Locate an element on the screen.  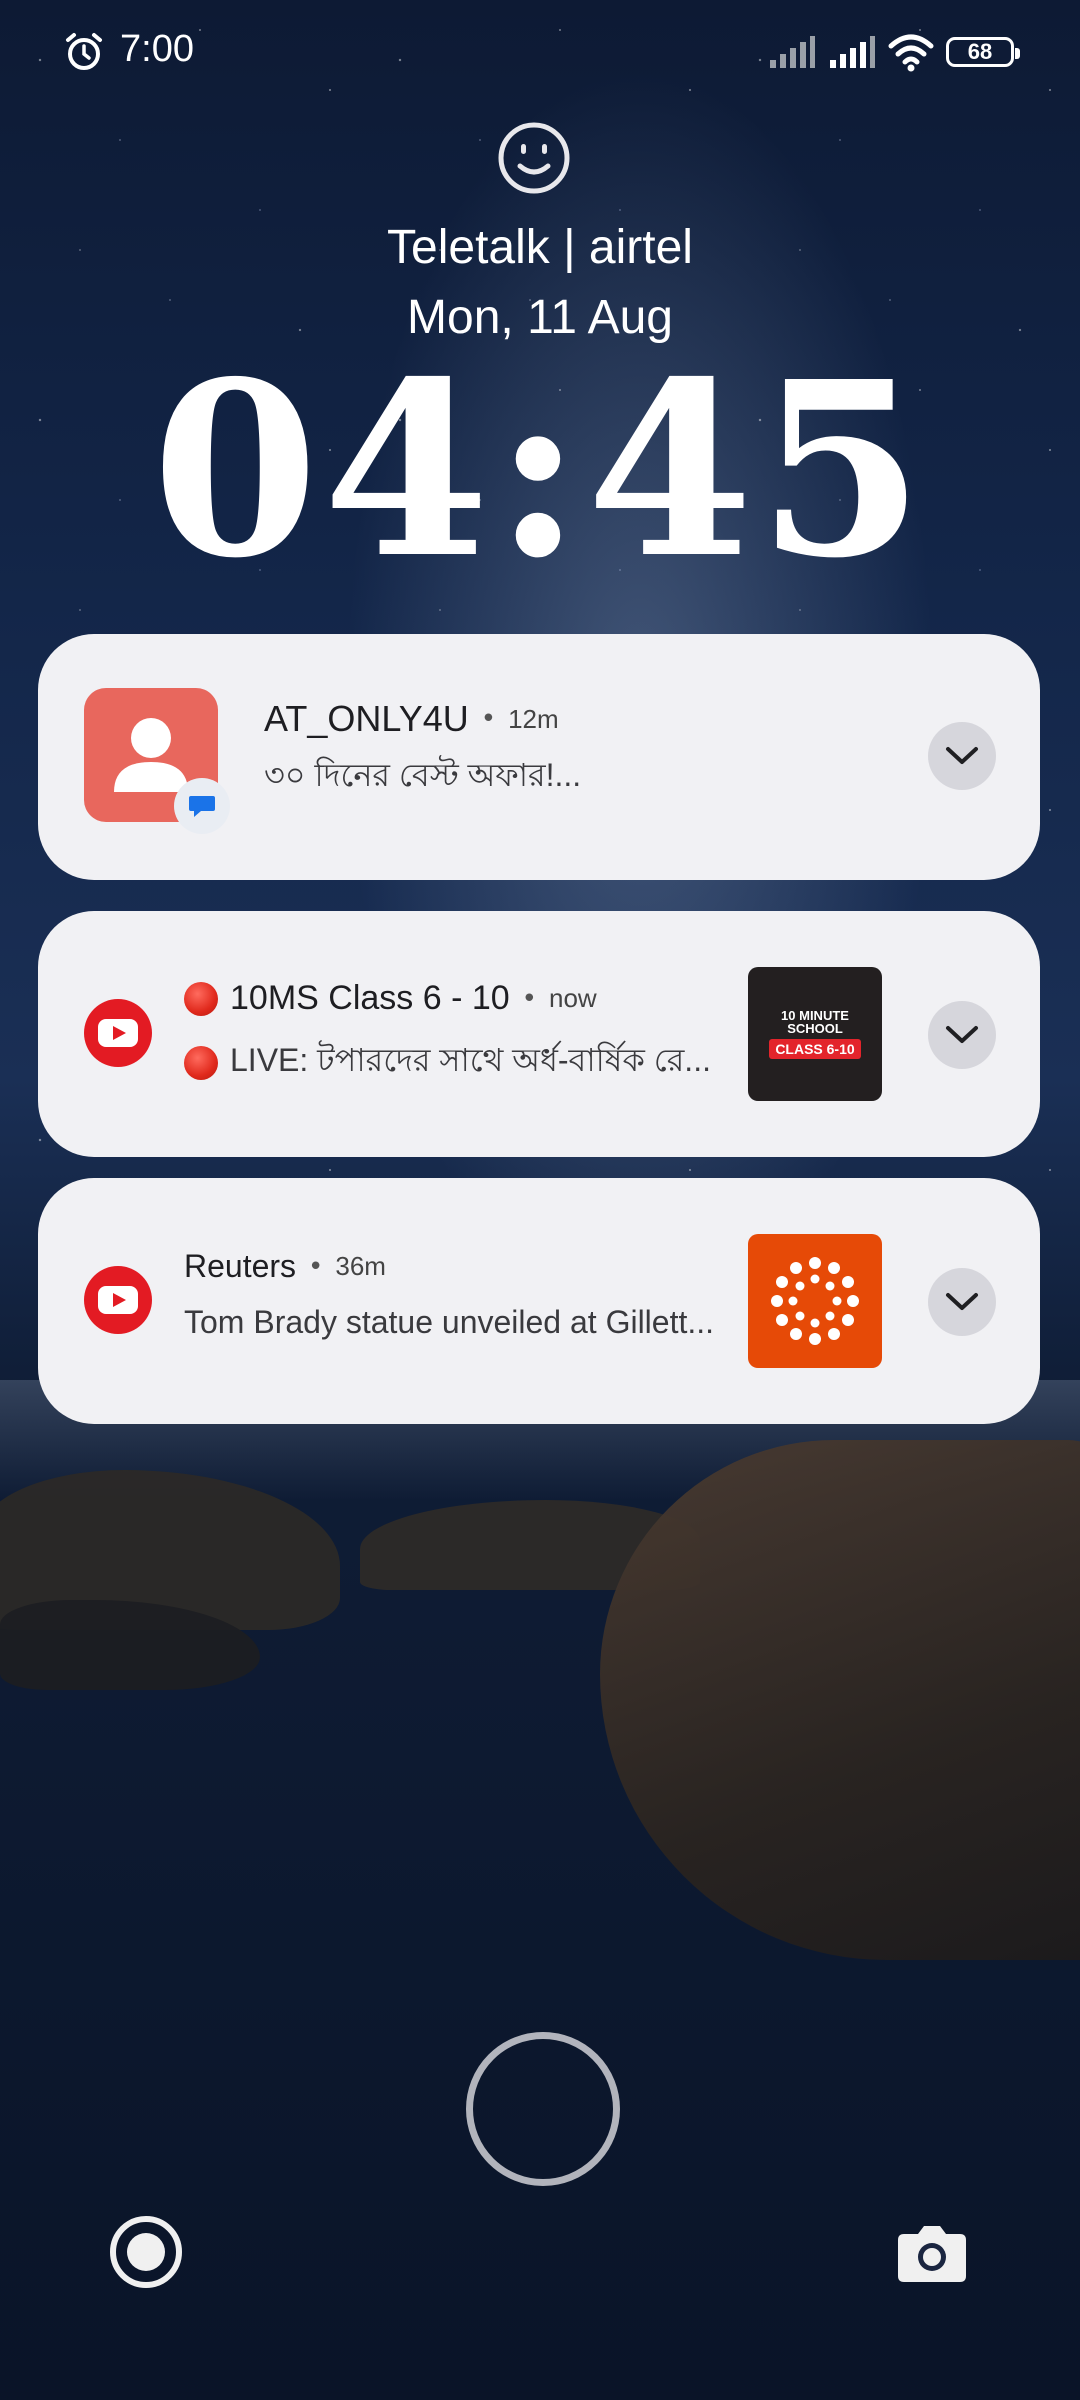
battery-icon: 68 is located at coordinates (983, 52).